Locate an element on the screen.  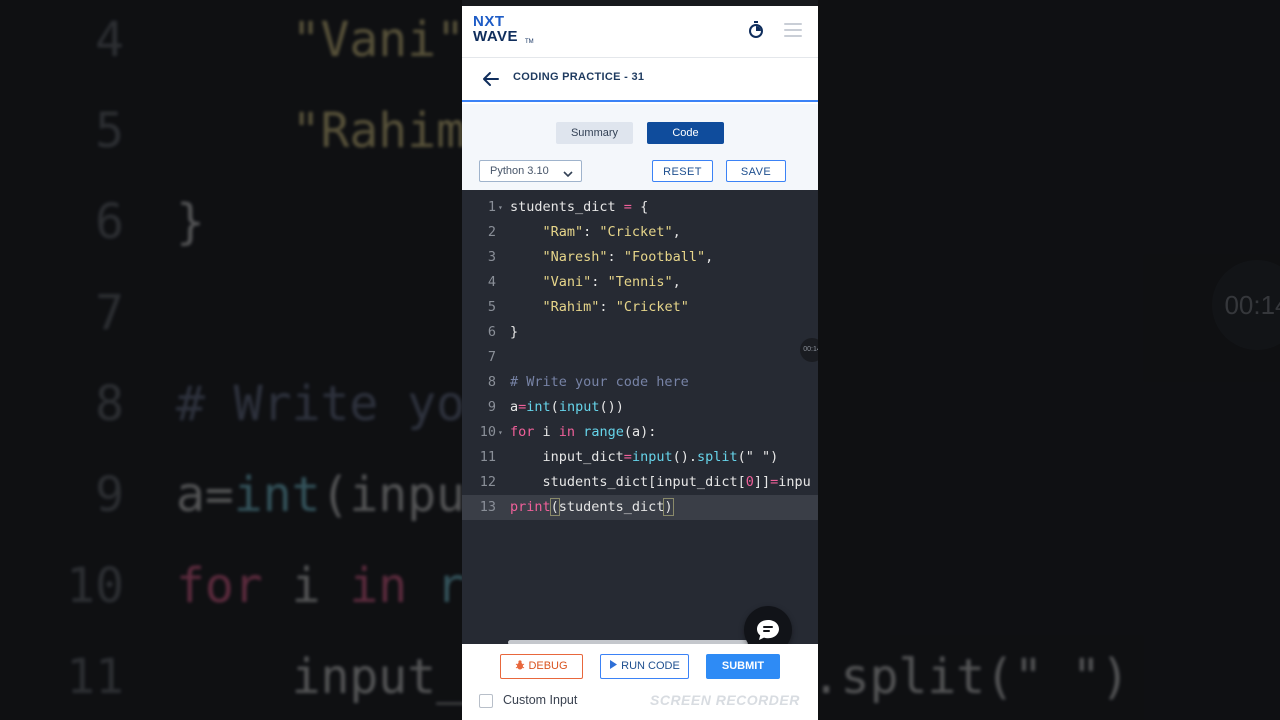
custom-input-label: Custom Input is located at coordinates (540, 700).